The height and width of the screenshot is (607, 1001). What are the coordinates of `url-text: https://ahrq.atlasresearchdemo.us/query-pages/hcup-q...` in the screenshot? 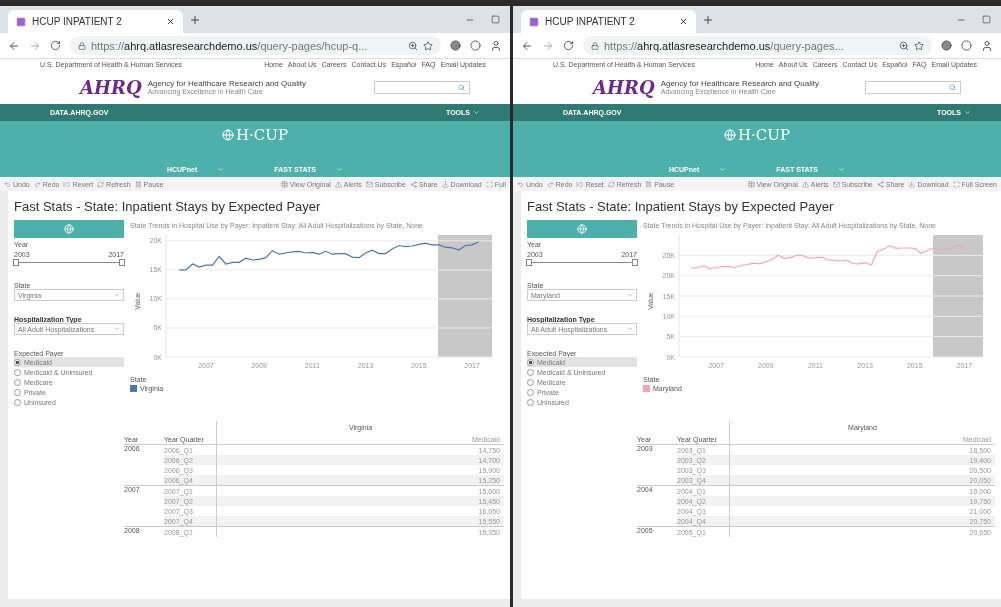 It's located at (229, 45).